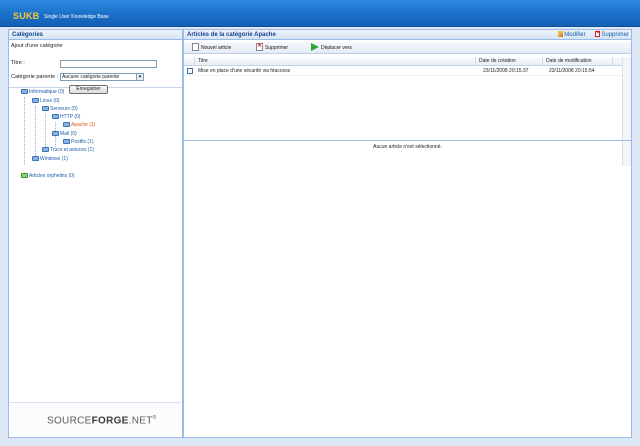 This screenshot has width=640, height=446. Describe the element at coordinates (35, 77) in the screenshot. I see `parent-category-label: Catégorie parente :` at that location.